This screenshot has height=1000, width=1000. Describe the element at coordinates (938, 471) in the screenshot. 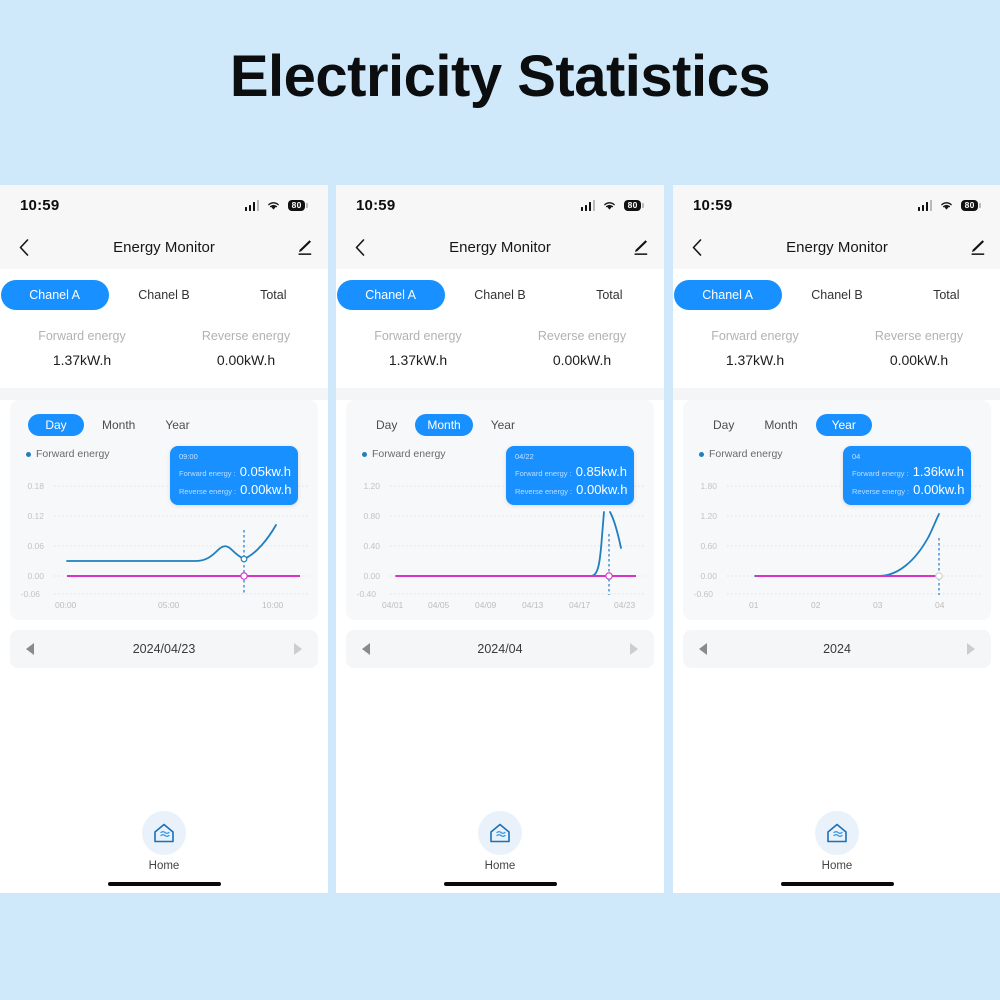

I see `tooltip-forward-value: 1.36kw.h` at that location.